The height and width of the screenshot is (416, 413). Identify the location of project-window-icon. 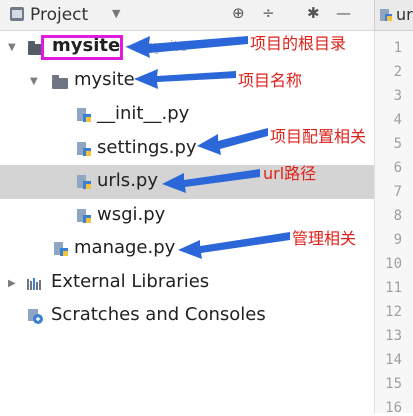
(17, 14).